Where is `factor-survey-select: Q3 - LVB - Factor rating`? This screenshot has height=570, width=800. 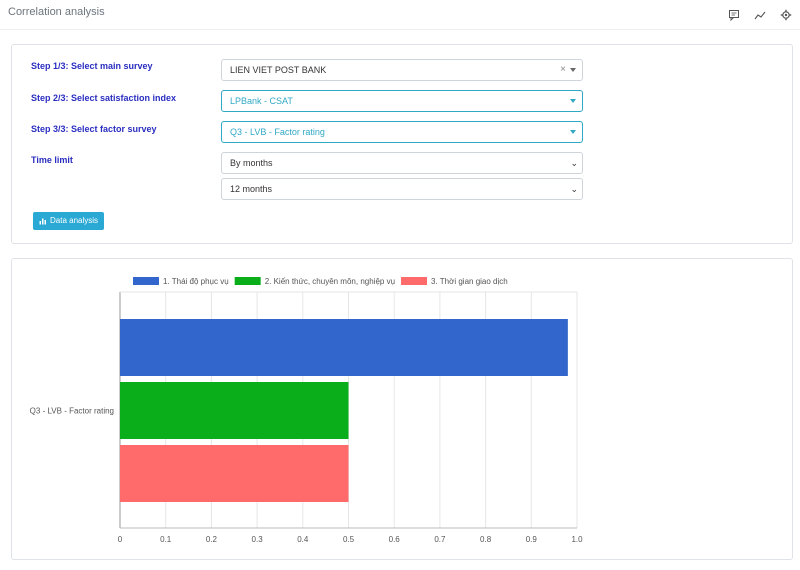
factor-survey-select: Q3 - LVB - Factor rating is located at coordinates (402, 132).